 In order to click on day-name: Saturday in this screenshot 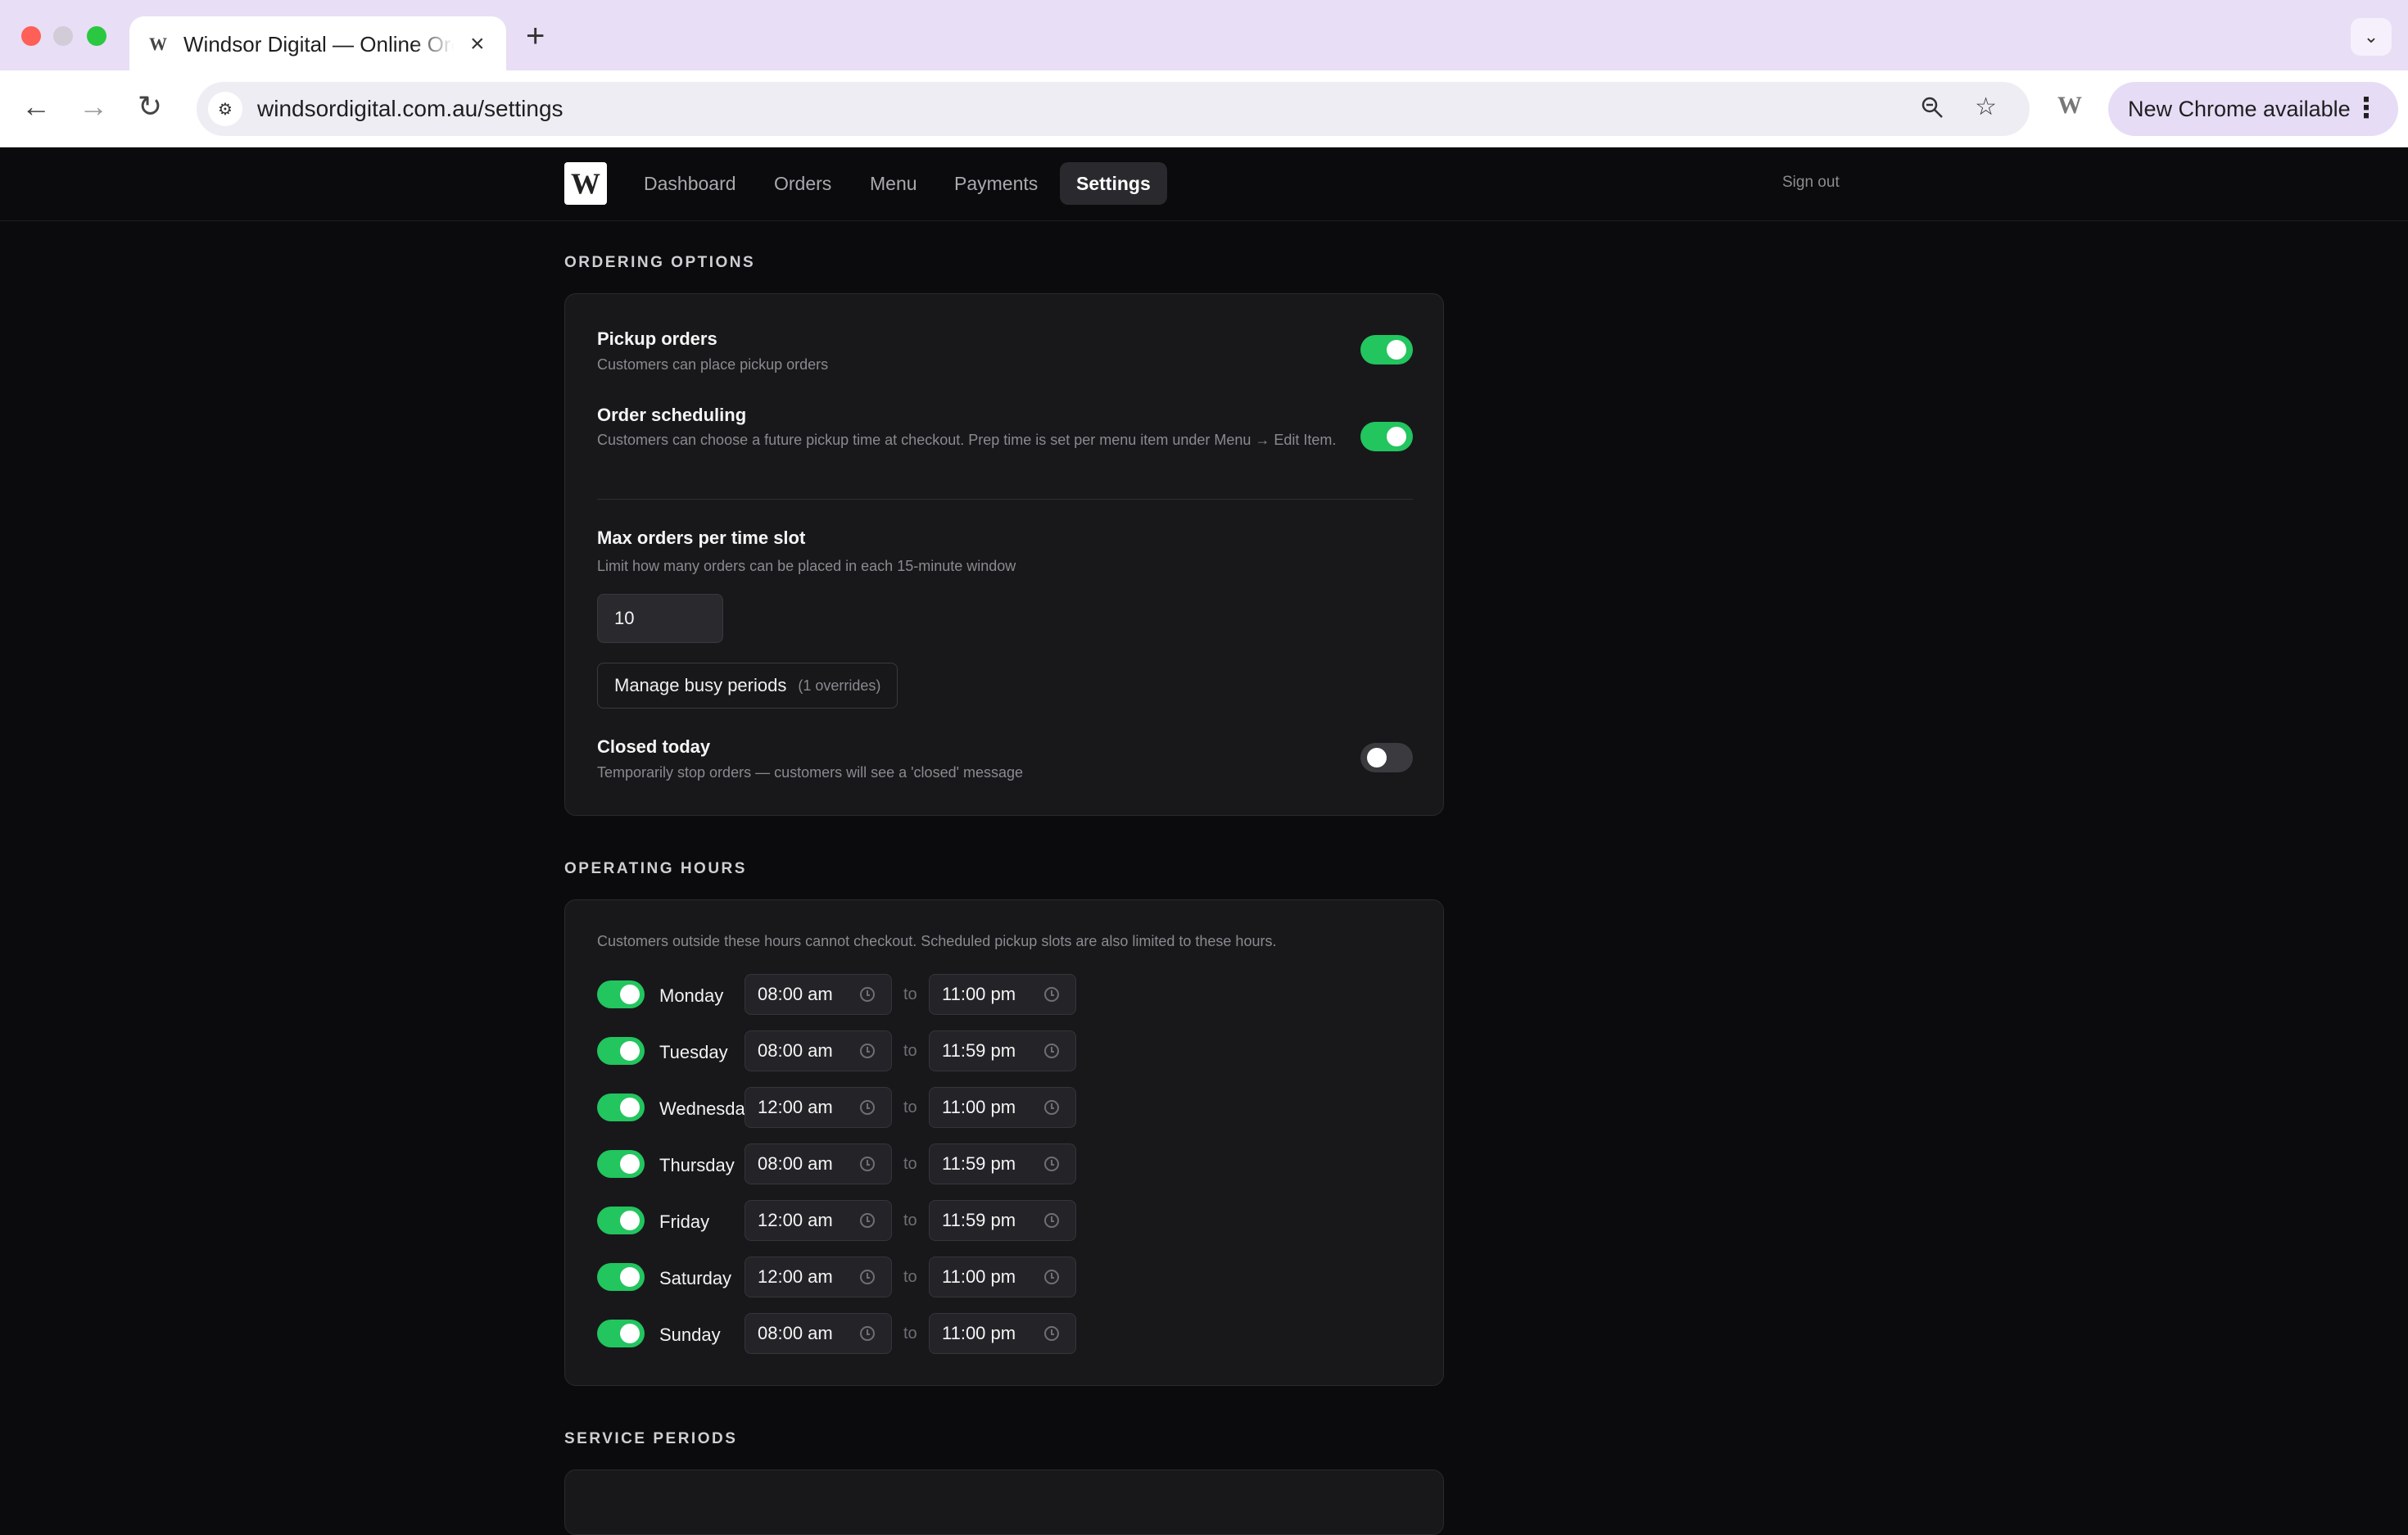, I will do `click(695, 1278)`.